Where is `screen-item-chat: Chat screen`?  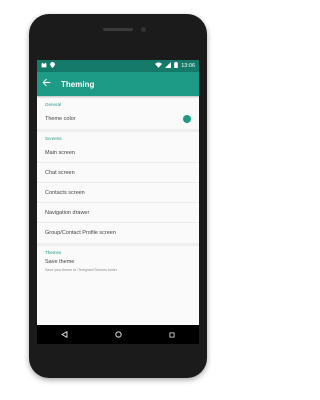
screen-item-chat: Chat screen is located at coordinates (118, 173).